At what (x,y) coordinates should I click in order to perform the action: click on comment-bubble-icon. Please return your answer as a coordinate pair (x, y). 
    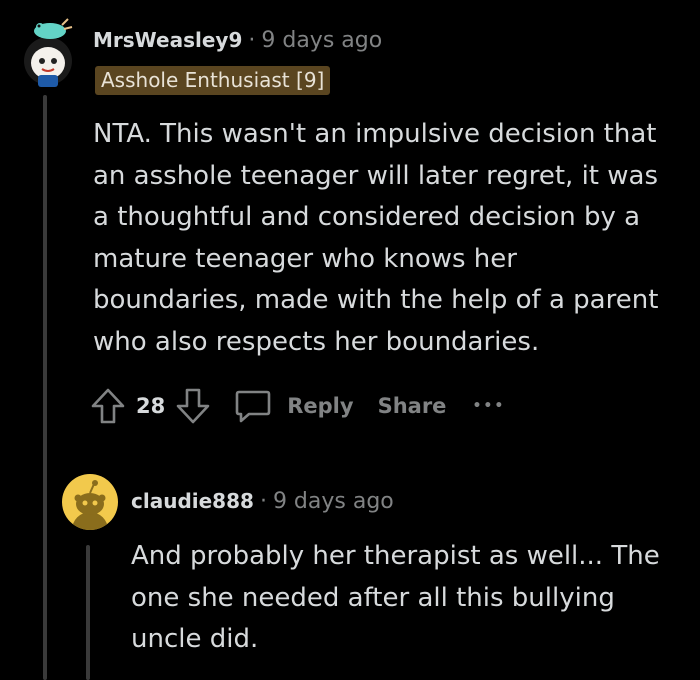
    Looking at the image, I should click on (253, 406).